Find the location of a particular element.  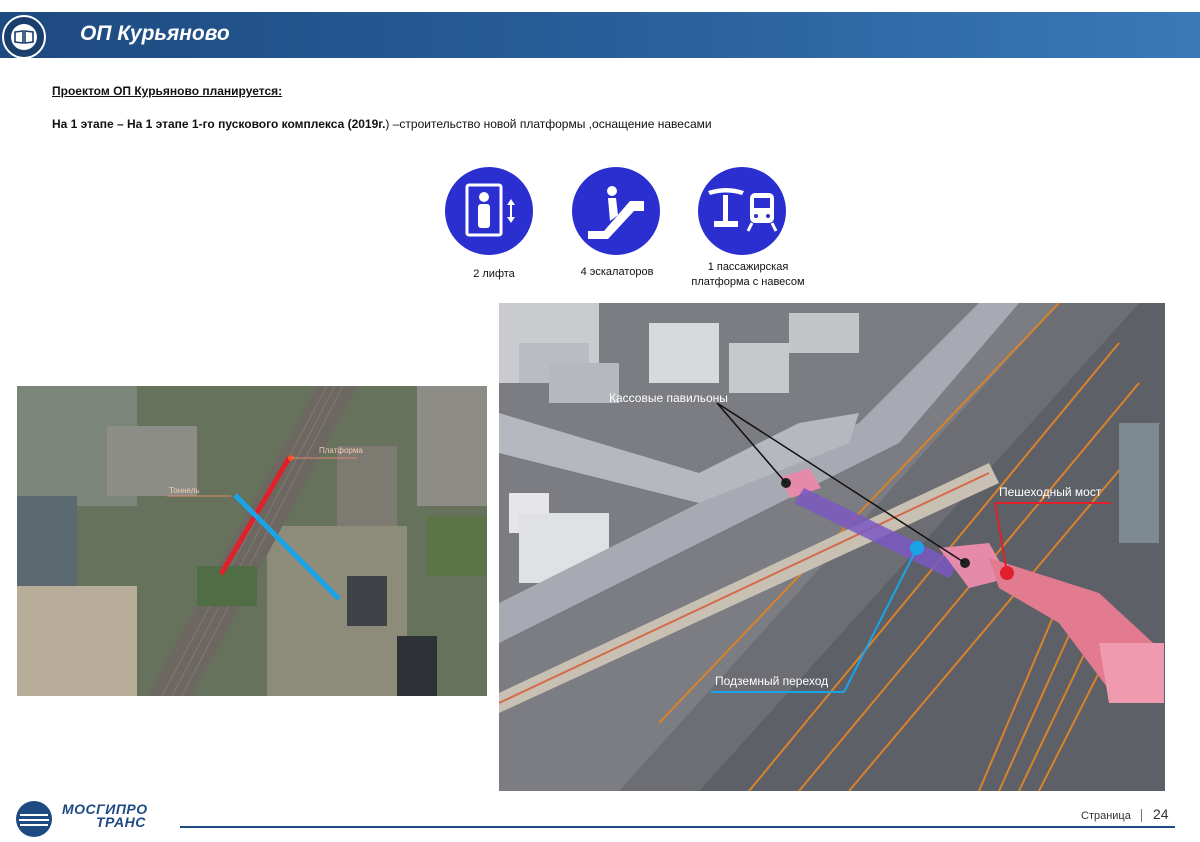

platform-label: 1 пассажирская платформа с навесом is located at coordinates (748, 275).